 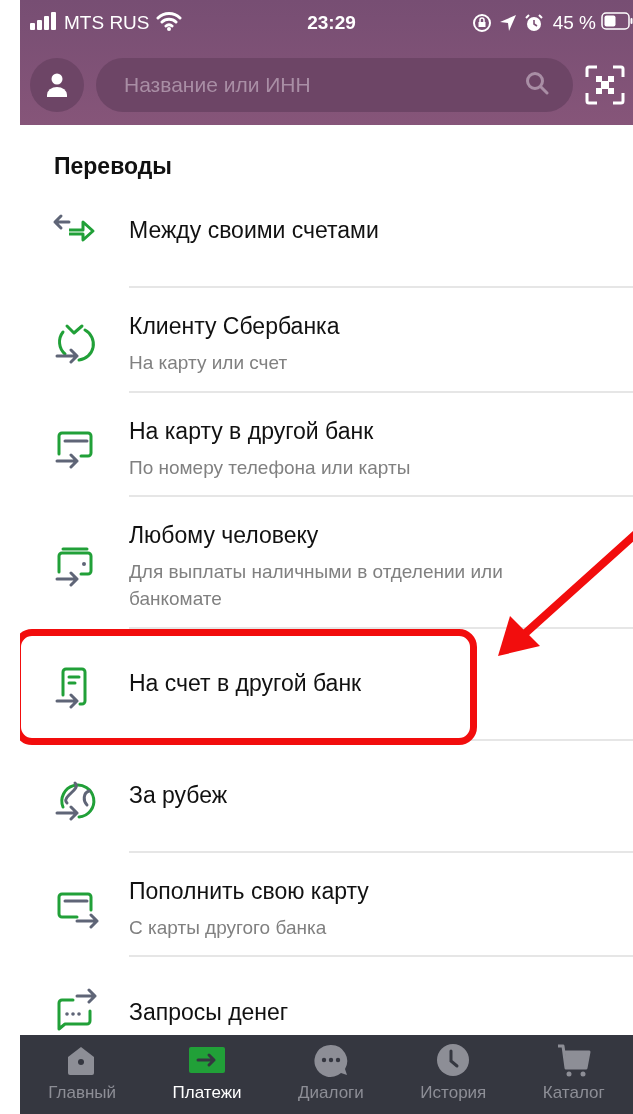 What do you see at coordinates (228, 927) in the screenshot?
I see `option-subtitle: С карты другого банка` at bounding box center [228, 927].